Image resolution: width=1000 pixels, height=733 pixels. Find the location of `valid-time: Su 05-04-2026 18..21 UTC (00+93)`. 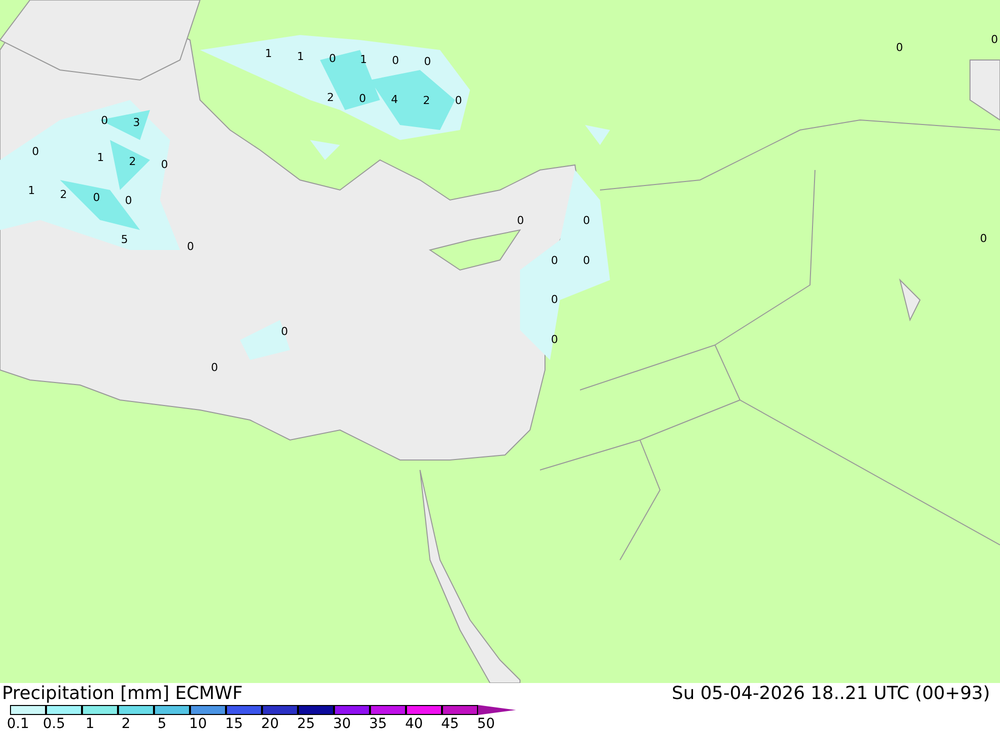

valid-time: Su 05-04-2026 18..21 UTC (00+93) is located at coordinates (831, 694).